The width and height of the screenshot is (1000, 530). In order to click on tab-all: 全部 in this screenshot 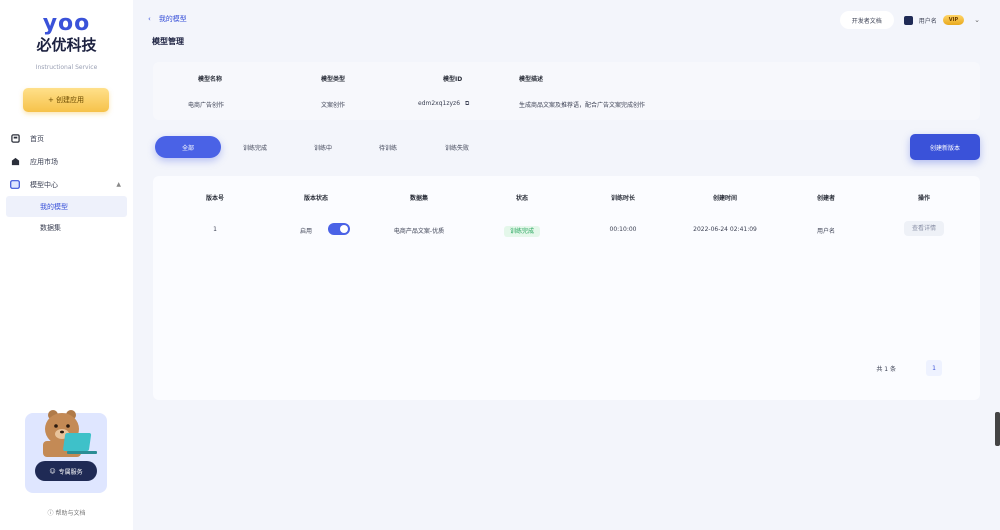, I will do `click(188, 147)`.